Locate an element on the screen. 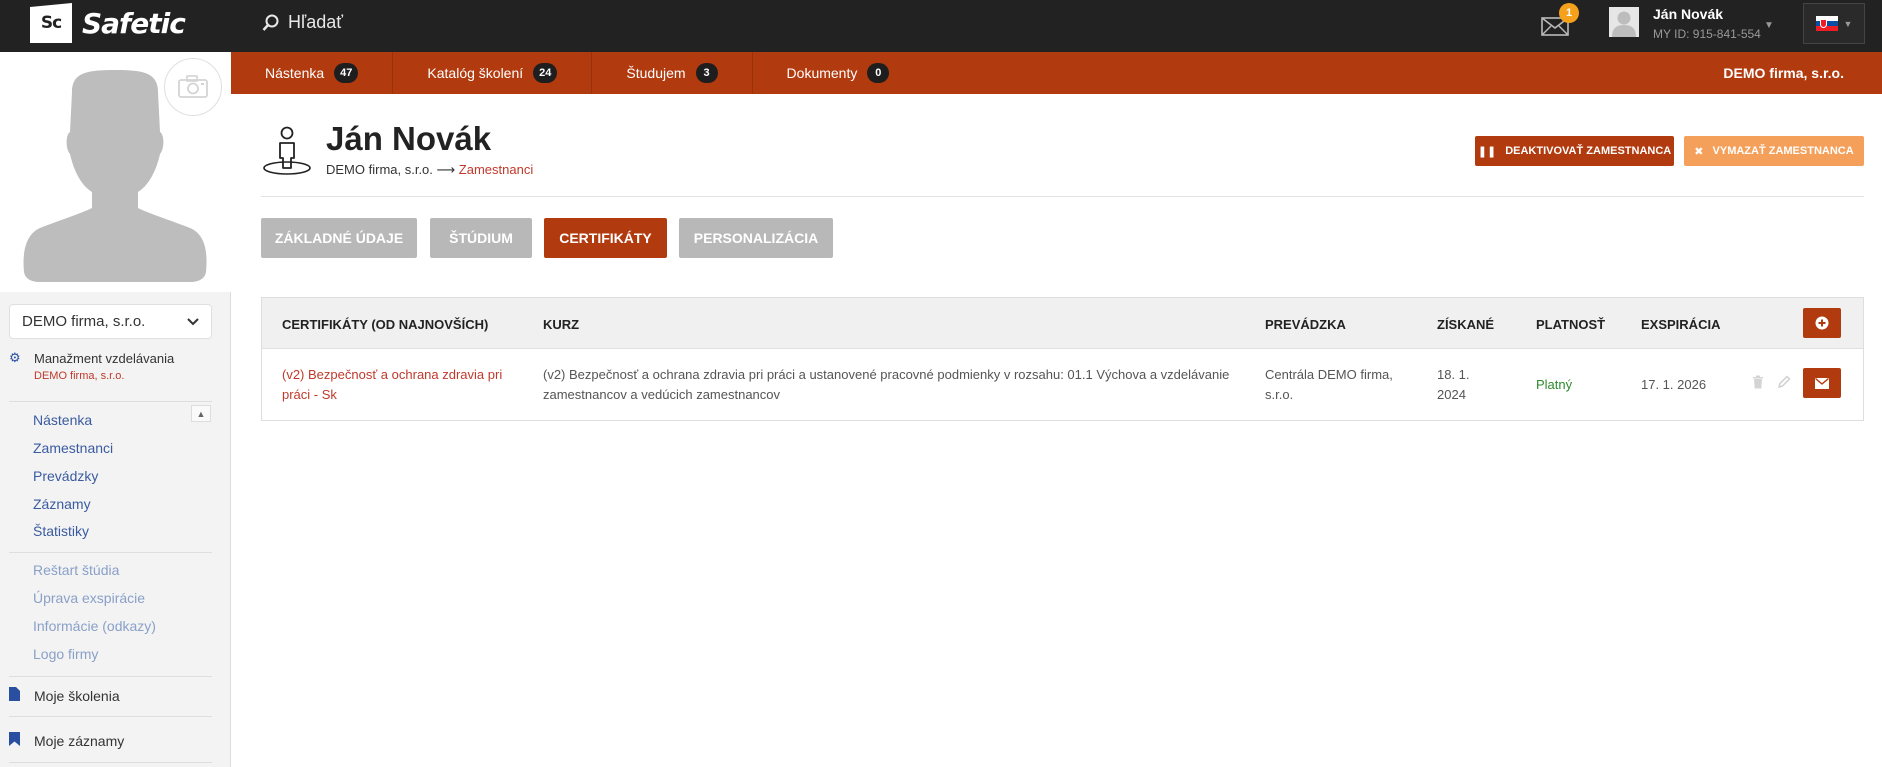  document-icon is located at coordinates (16, 695).